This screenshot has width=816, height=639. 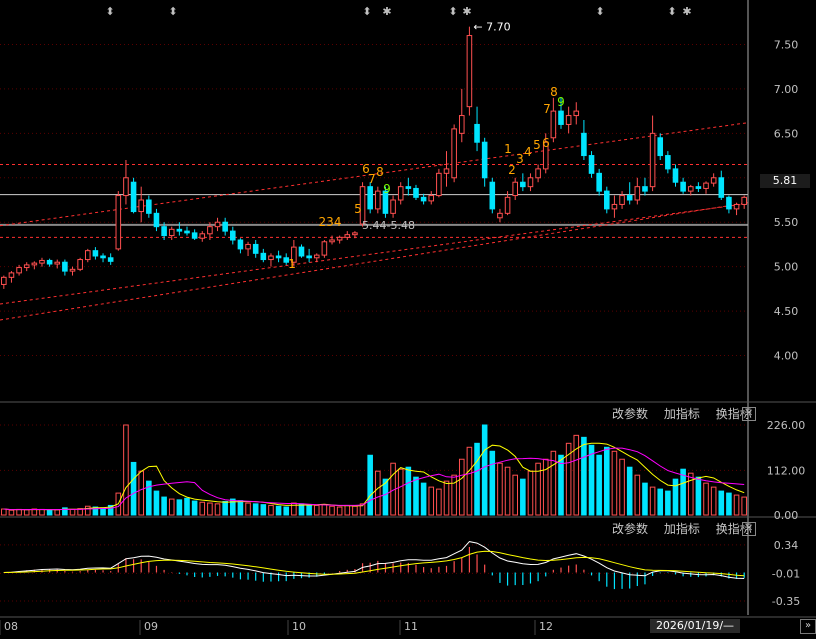 I want to click on x-axis-tick: 08, so click(x=11, y=626).